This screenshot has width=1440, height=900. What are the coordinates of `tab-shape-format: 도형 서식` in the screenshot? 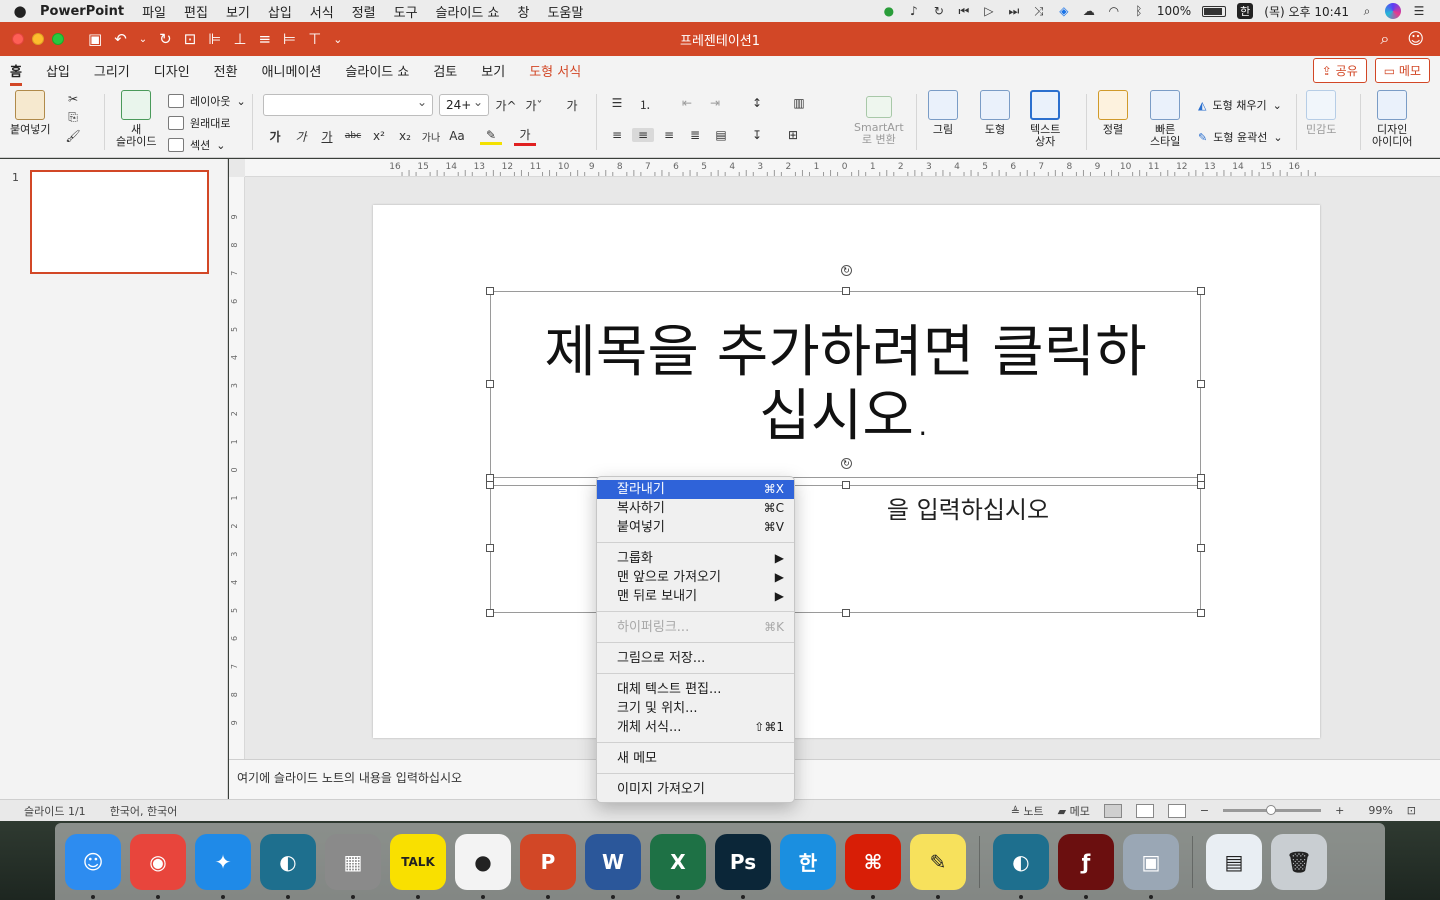 It's located at (555, 73).